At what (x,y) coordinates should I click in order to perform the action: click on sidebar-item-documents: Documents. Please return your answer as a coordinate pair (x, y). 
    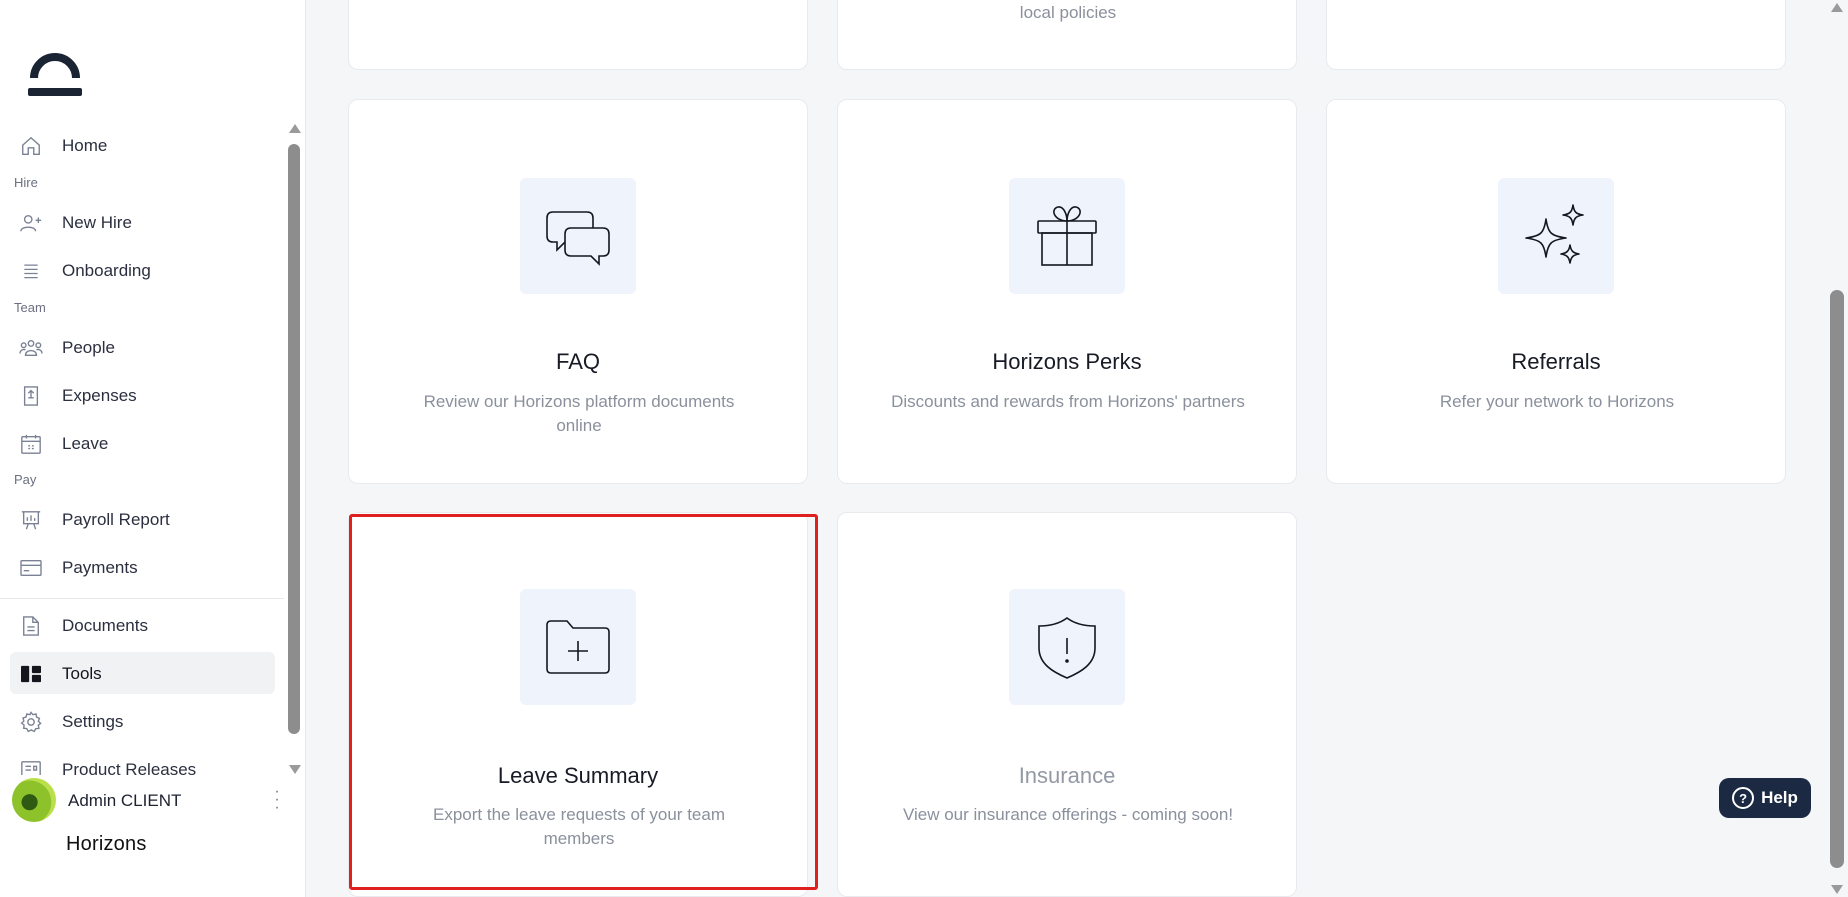
    Looking at the image, I should click on (142, 625).